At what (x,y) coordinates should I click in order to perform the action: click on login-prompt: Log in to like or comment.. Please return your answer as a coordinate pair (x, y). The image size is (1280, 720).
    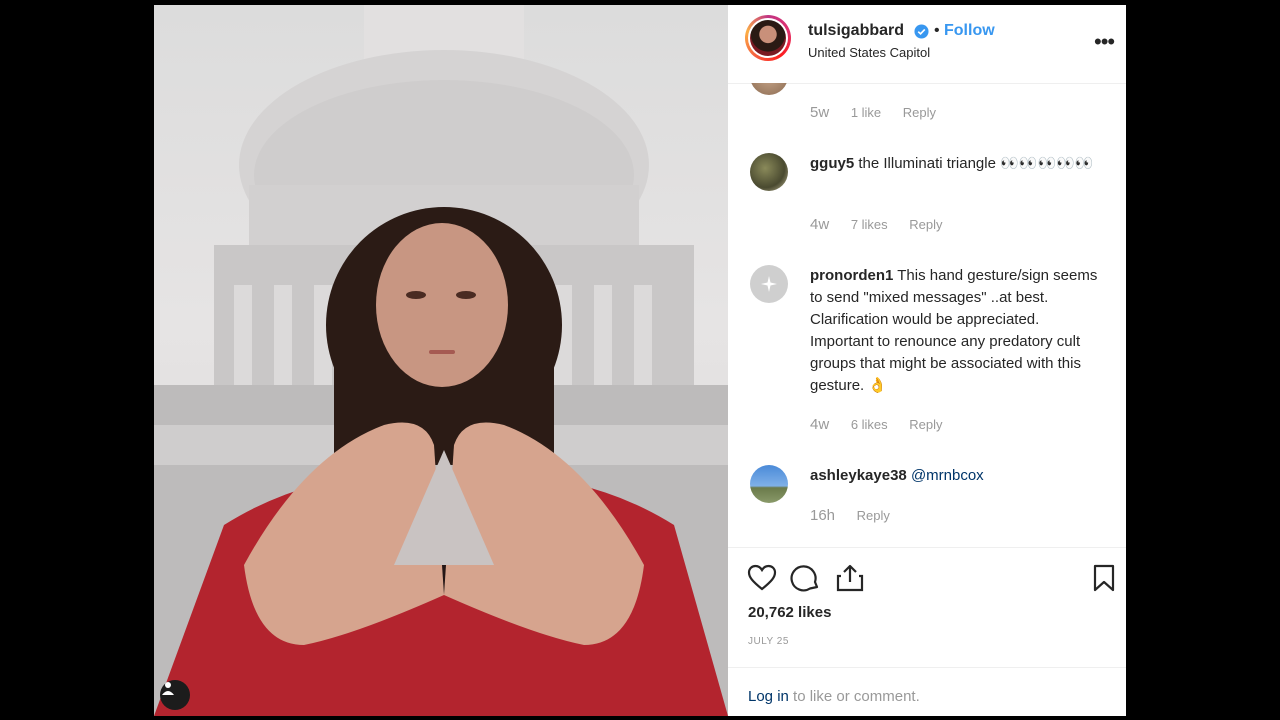
    Looking at the image, I should click on (834, 696).